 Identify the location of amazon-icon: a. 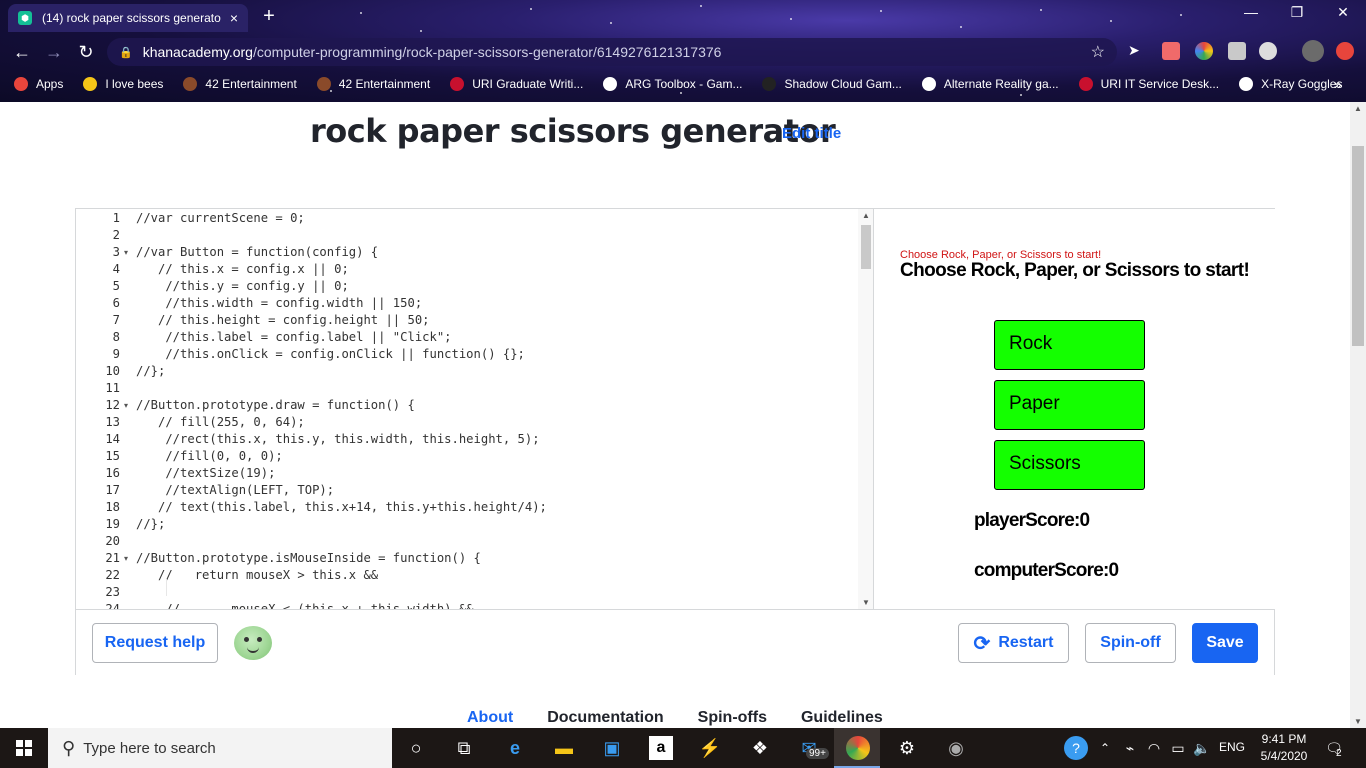
(661, 748).